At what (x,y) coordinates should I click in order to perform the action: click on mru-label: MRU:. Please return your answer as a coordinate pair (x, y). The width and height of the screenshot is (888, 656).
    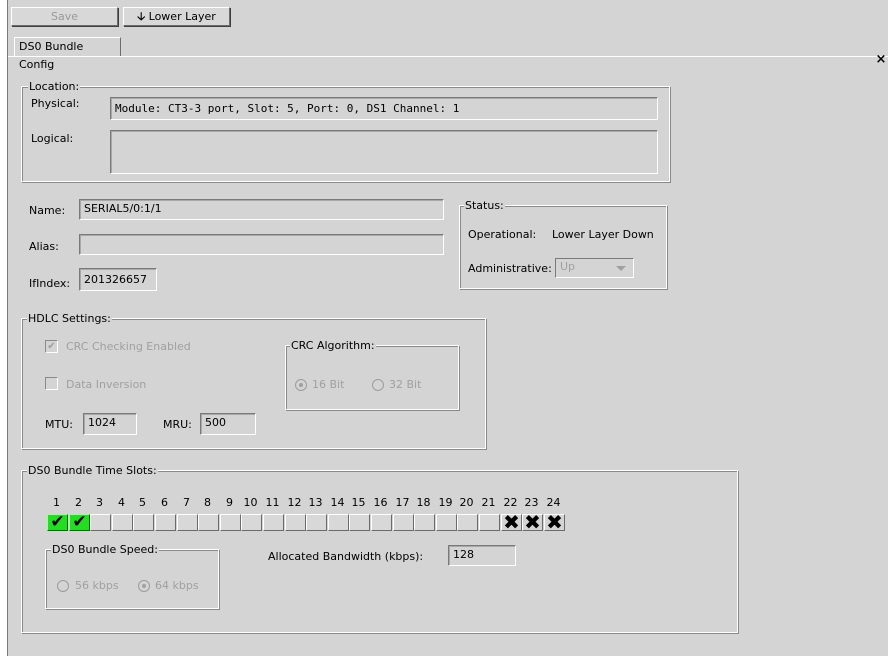
    Looking at the image, I should click on (177, 424).